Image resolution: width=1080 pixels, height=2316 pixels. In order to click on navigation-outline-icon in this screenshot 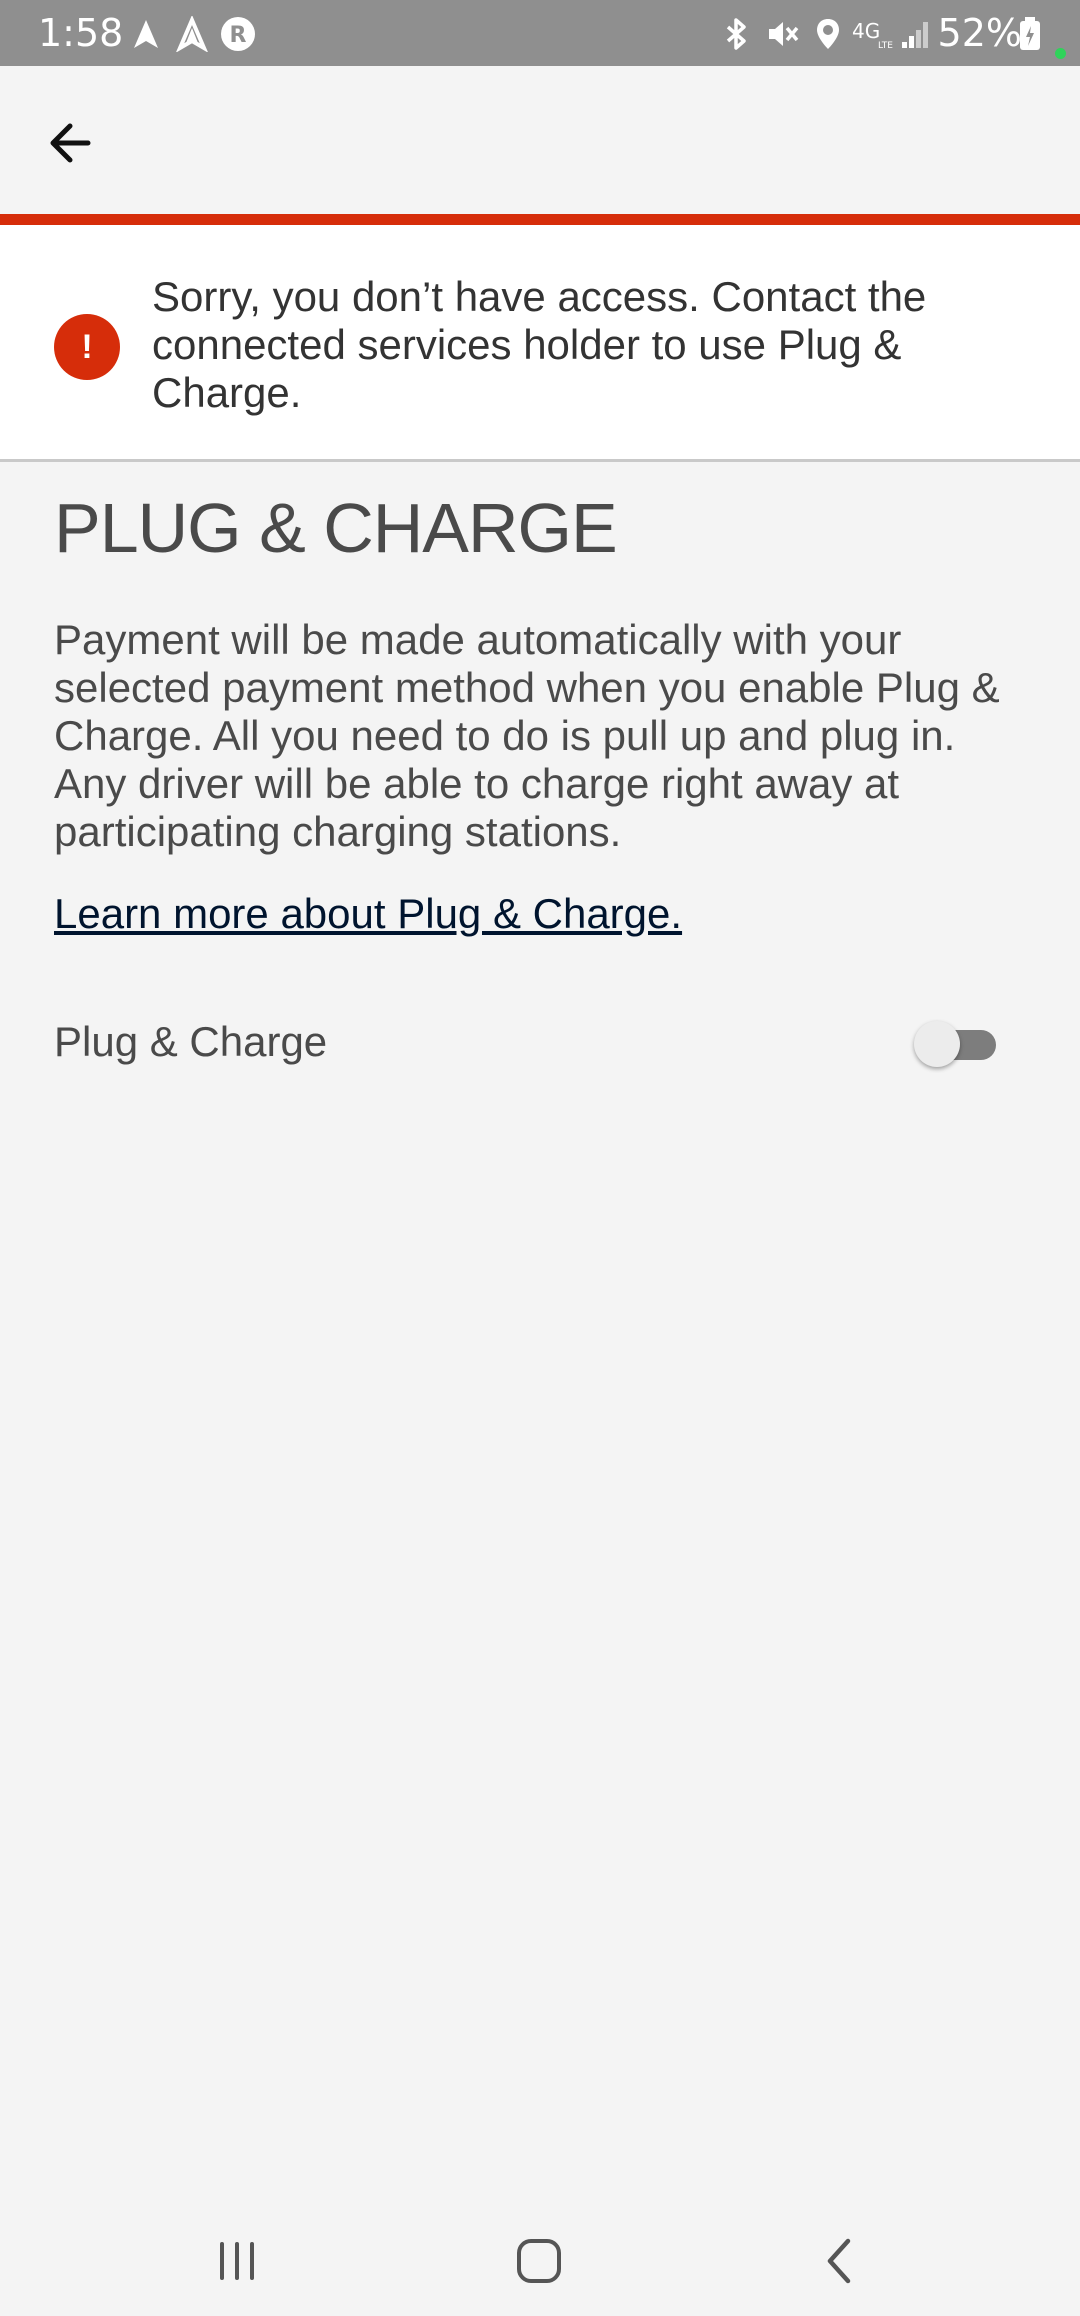, I will do `click(192, 34)`.